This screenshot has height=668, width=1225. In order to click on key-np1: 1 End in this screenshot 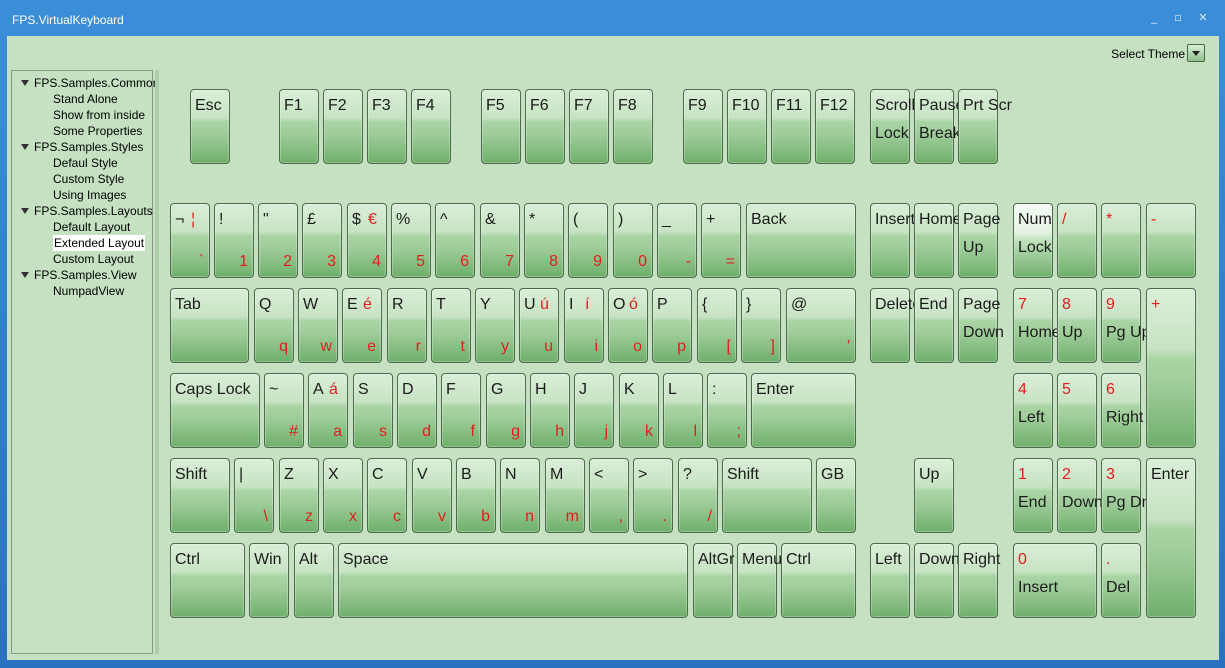, I will do `click(1033, 495)`.